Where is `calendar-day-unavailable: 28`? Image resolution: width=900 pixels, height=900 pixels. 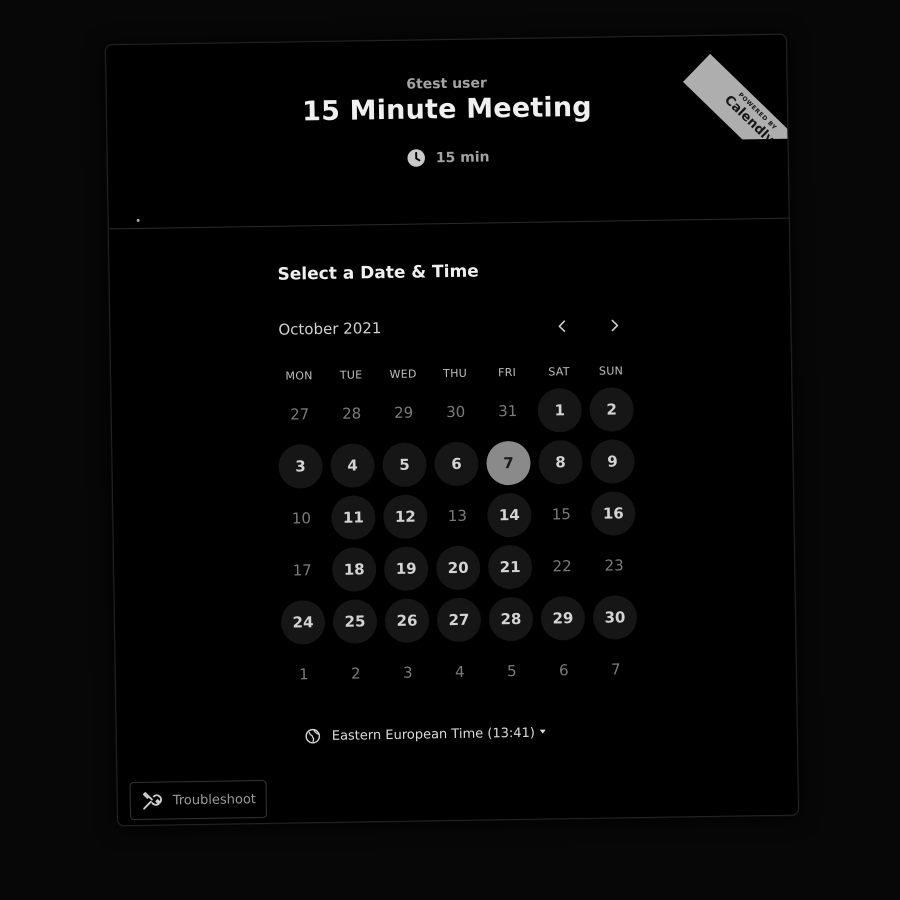
calendar-day-unavailable: 28 is located at coordinates (352, 413).